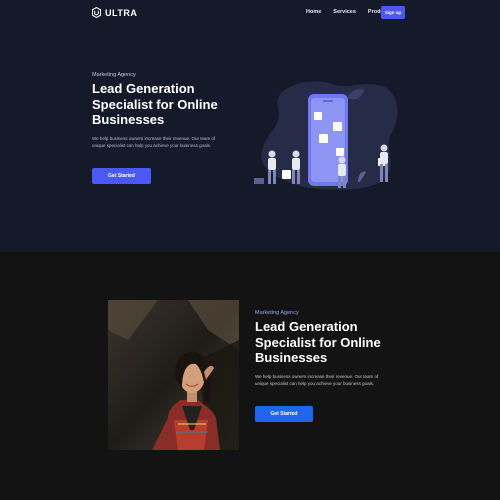 The height and width of the screenshot is (500, 500). What do you see at coordinates (393, 12) in the screenshot?
I see `signup-button: Sign up` at bounding box center [393, 12].